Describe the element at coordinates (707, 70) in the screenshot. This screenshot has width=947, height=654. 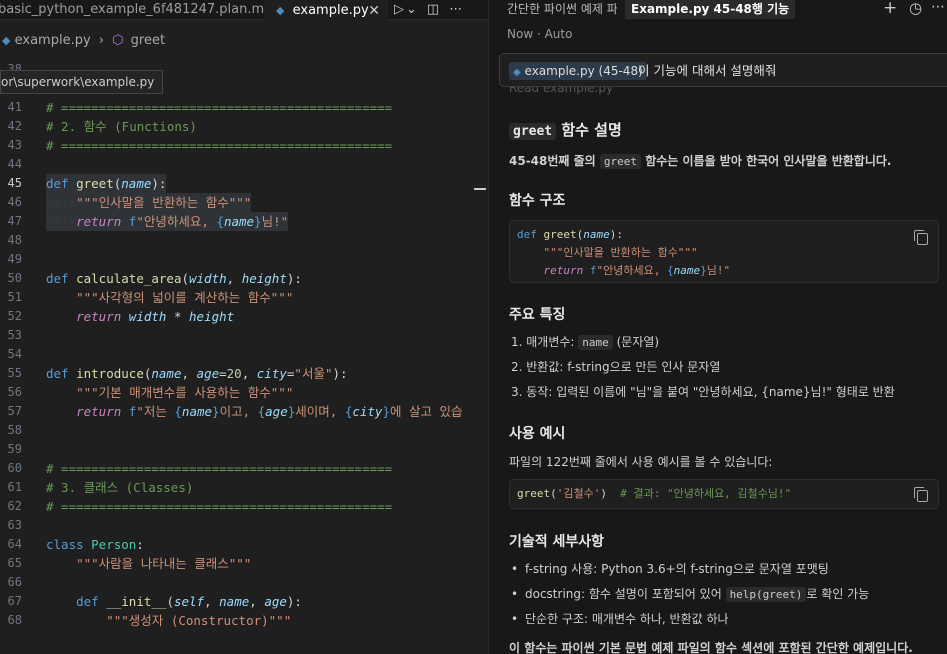
I see `user-message-text: 이 기능에 대해서 설명해줘` at that location.